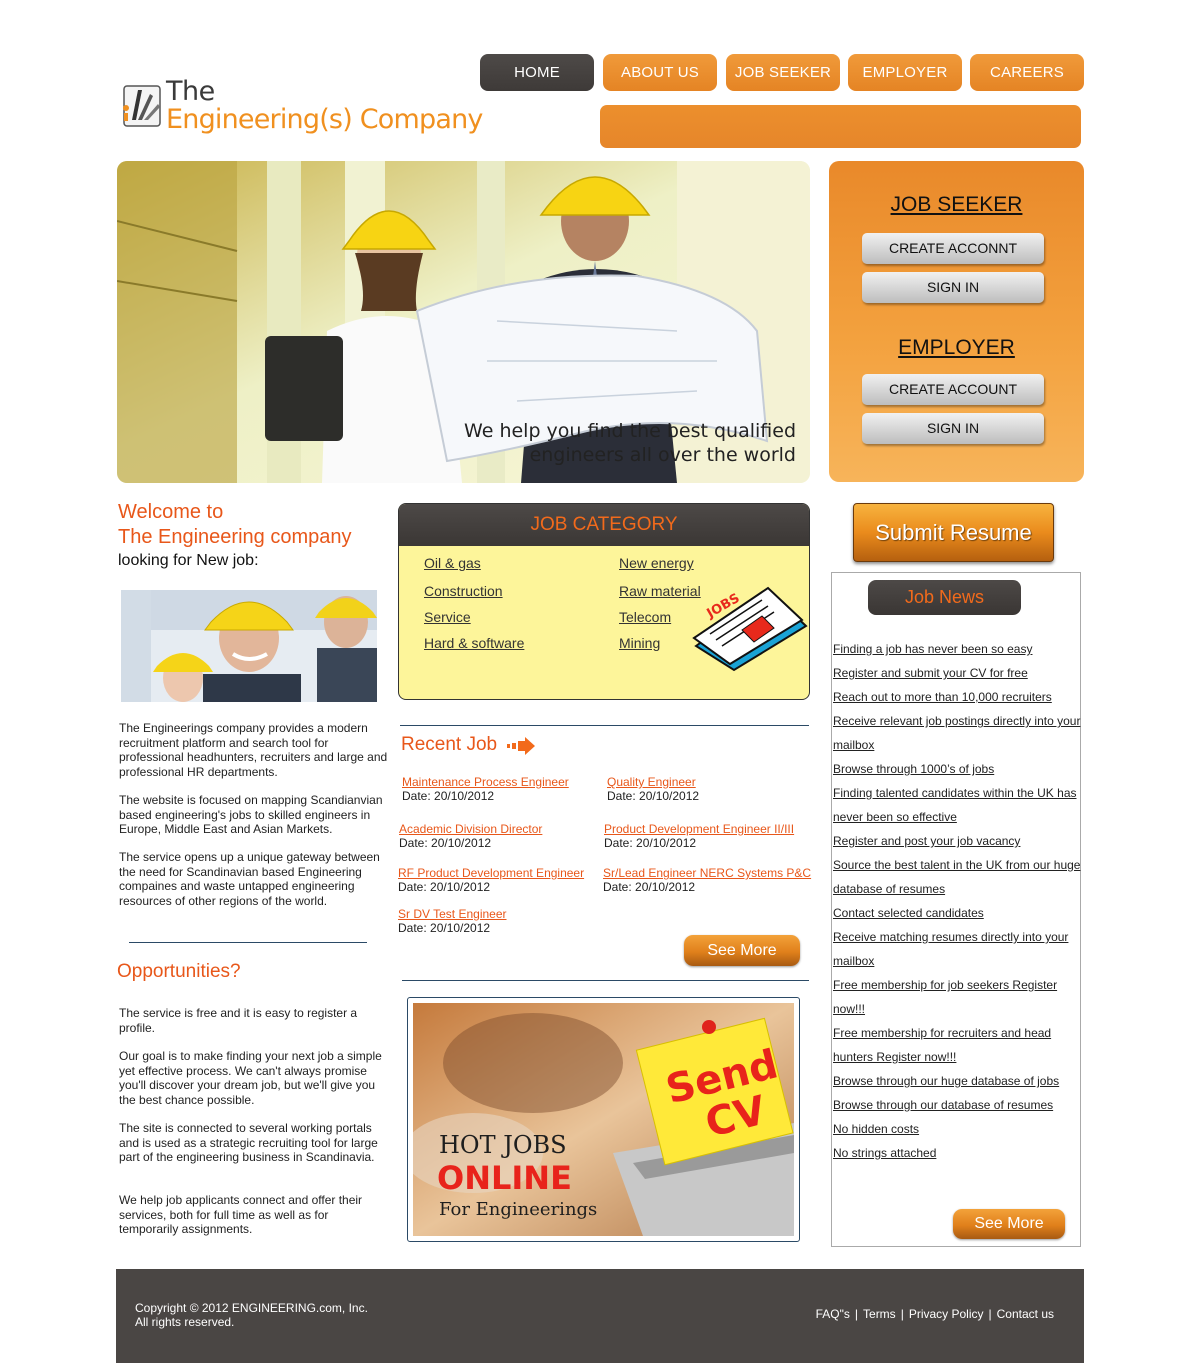 The height and width of the screenshot is (1363, 1200). I want to click on footer-link-faq: FAQ"s, so click(833, 1314).